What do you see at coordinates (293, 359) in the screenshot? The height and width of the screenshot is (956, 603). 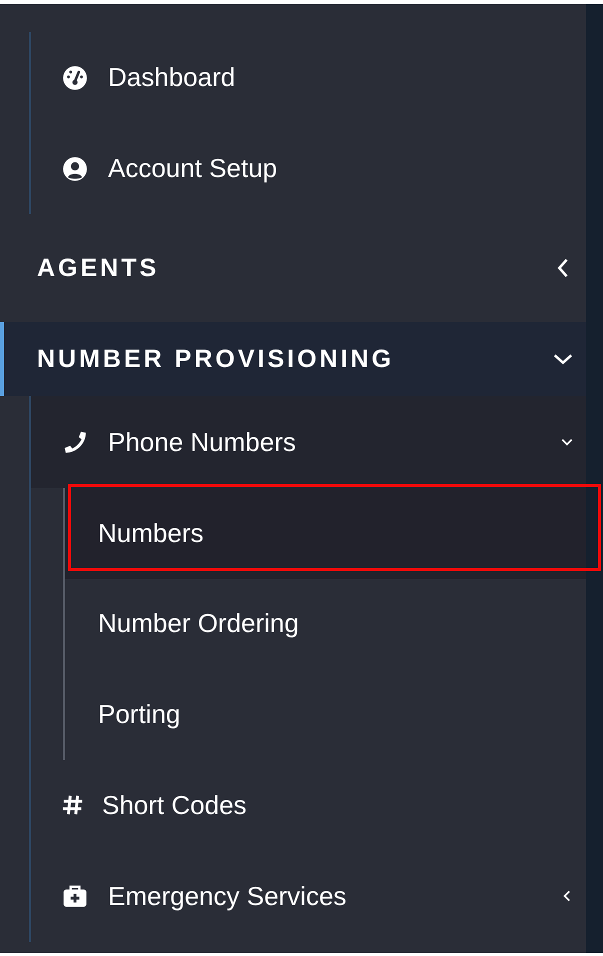 I see `section-header: NUMBER PROVISIONING` at bounding box center [293, 359].